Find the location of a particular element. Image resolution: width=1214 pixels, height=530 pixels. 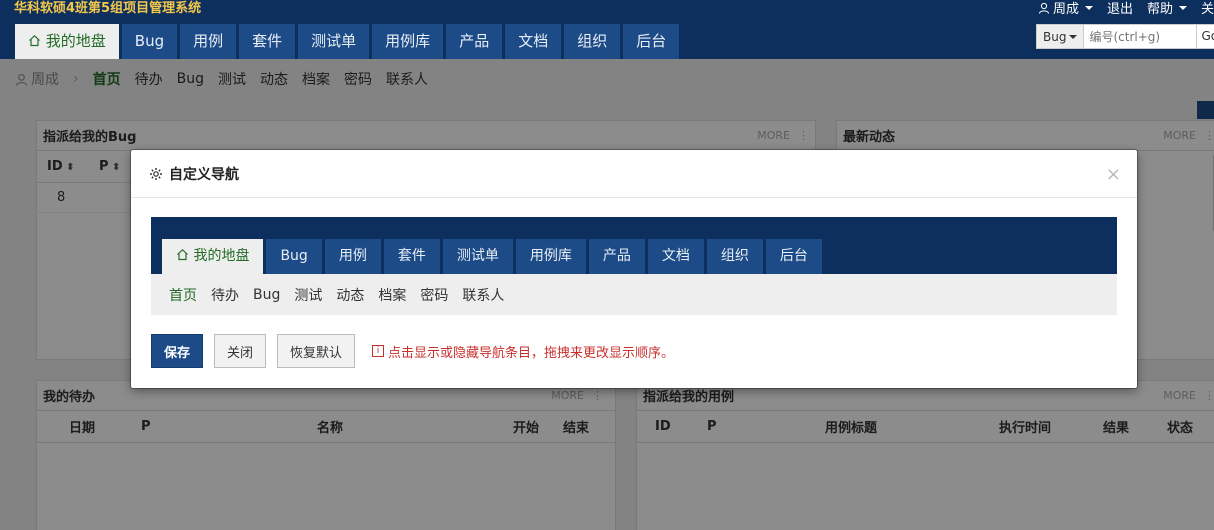

close-button: 关闭 is located at coordinates (240, 351).